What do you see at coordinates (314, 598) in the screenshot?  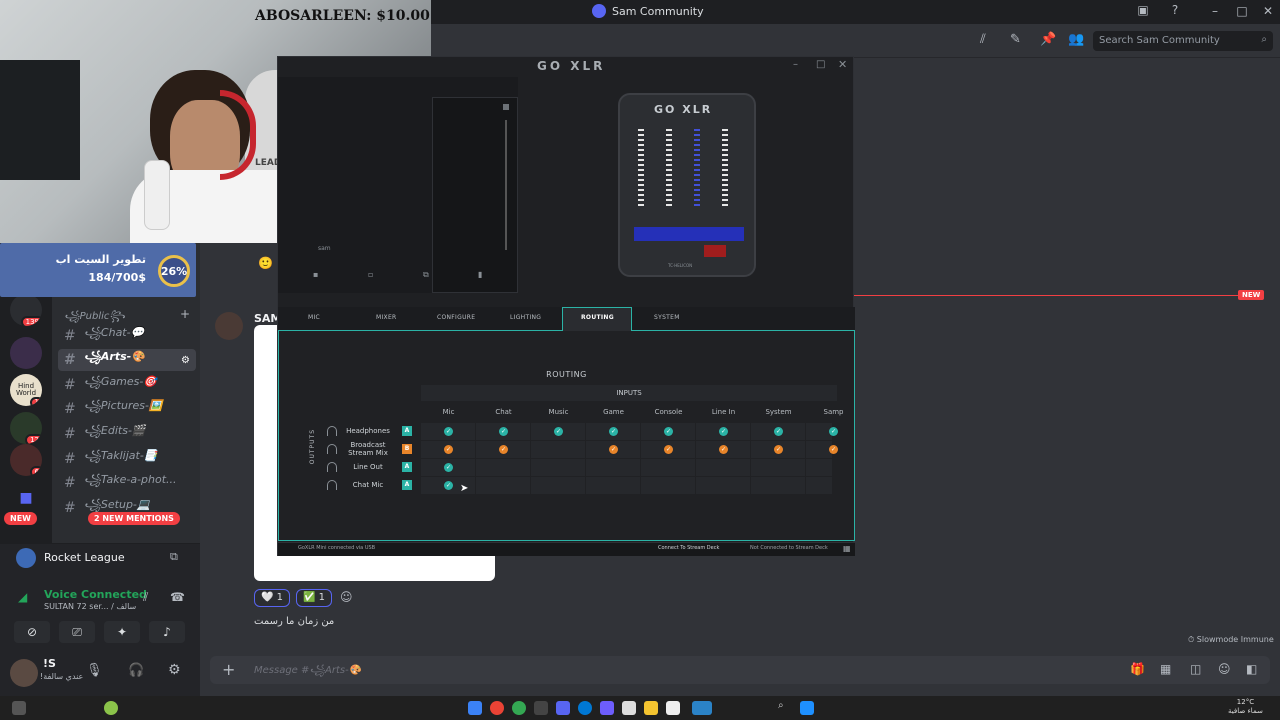 I see `reaction-check: ✅ 1` at bounding box center [314, 598].